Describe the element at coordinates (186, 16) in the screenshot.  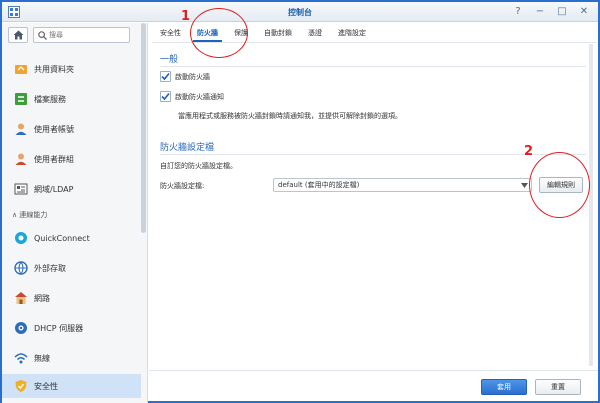
I see `annotation-number-1: 1` at that location.